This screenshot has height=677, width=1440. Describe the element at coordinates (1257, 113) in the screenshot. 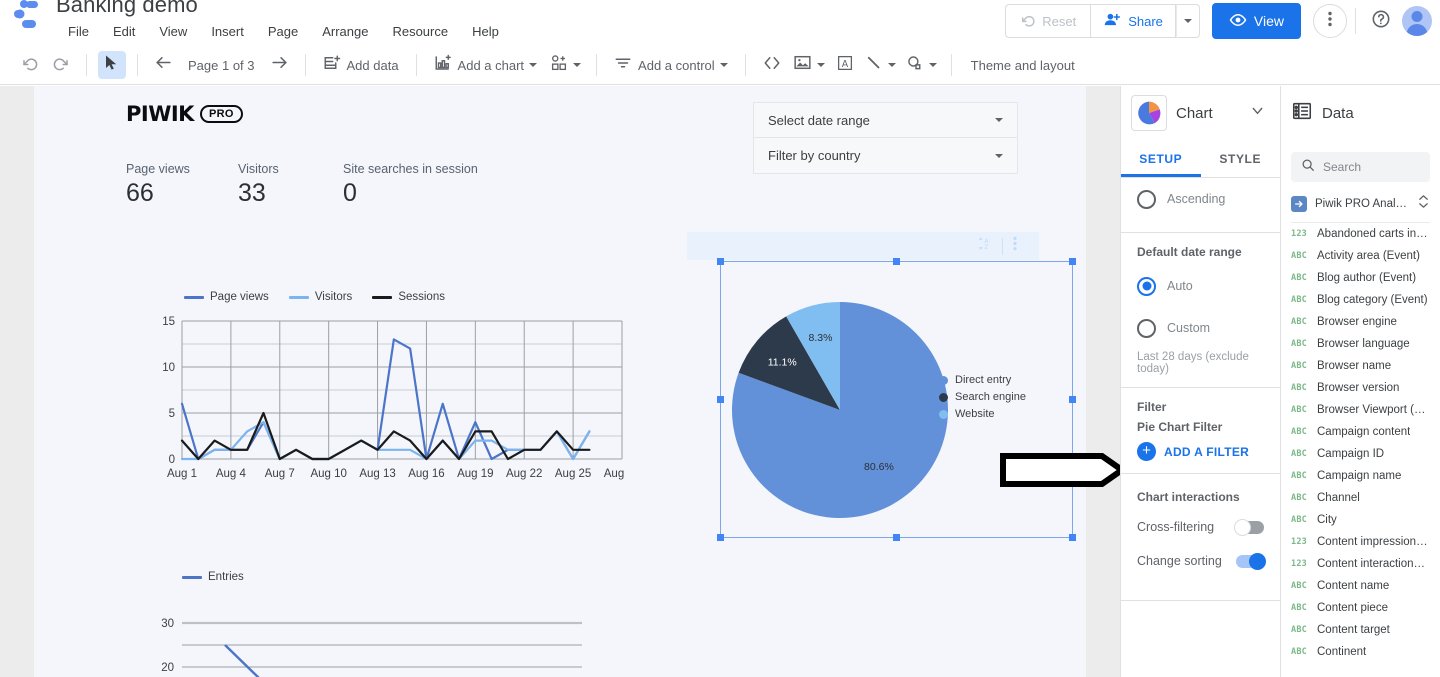

I see `chevron-down-icon` at that location.